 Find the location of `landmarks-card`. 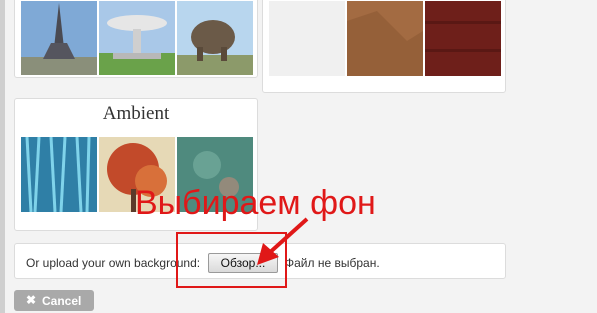

landmarks-card is located at coordinates (136, 39).